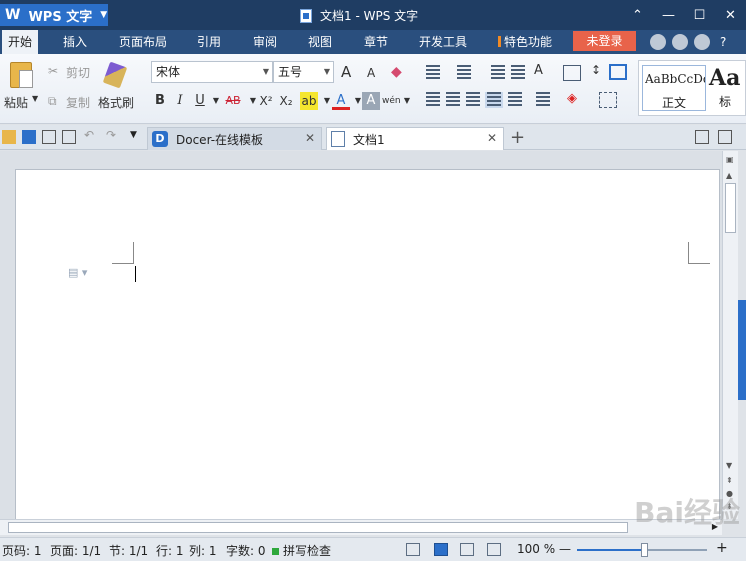 The image size is (746, 561). Describe the element at coordinates (729, 480) in the screenshot. I see `previous-page-icon: ⇞` at that location.